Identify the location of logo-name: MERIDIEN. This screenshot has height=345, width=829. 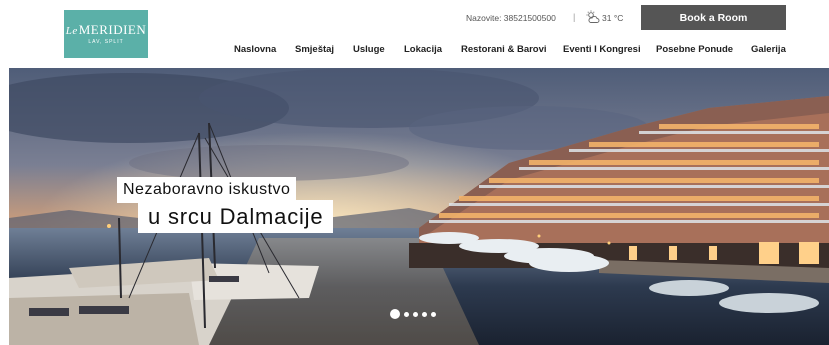
(112, 29).